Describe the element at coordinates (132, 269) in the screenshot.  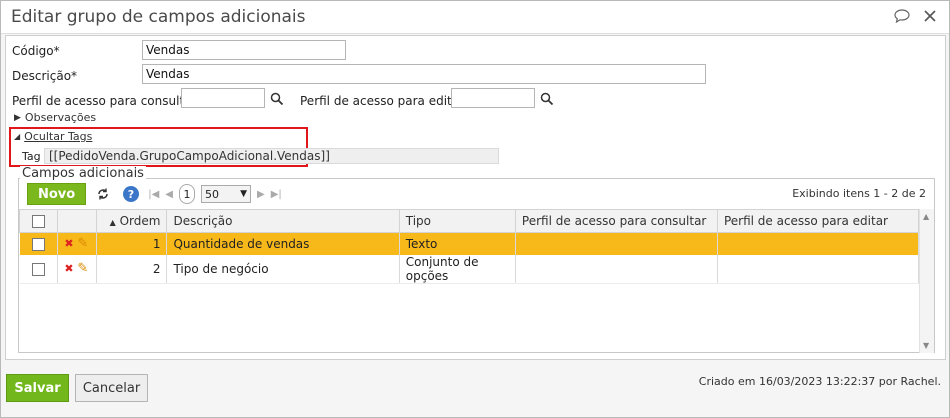
I see `row-ordem: 2` at that location.